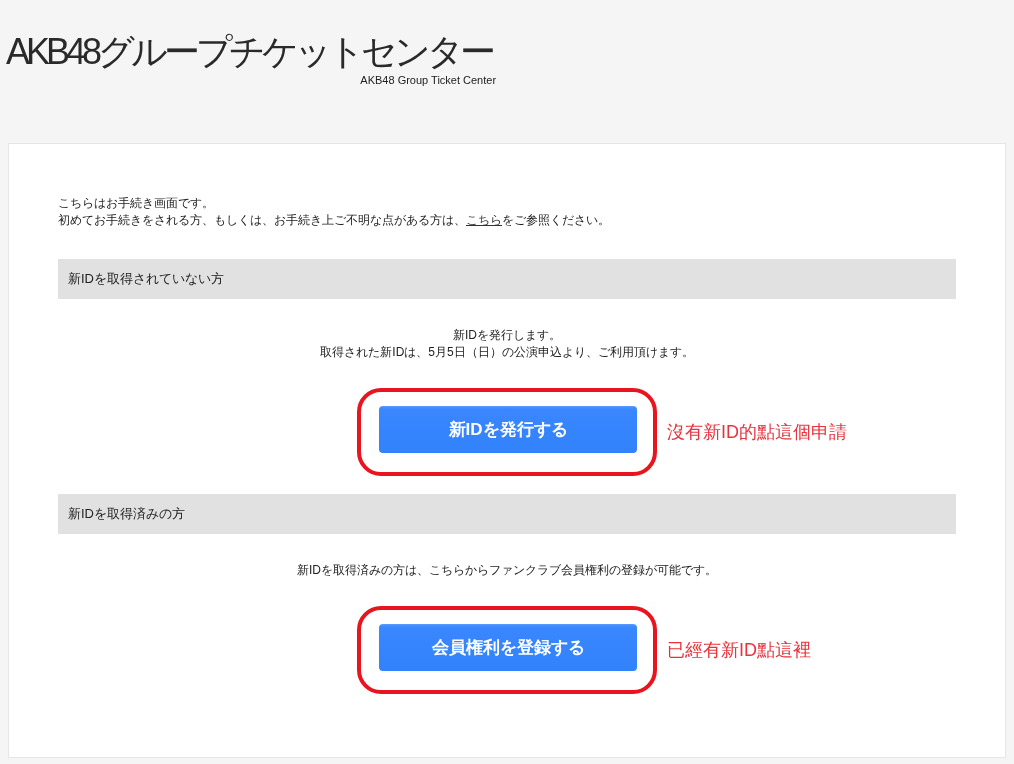 This screenshot has height=764, width=1014. What do you see at coordinates (507, 335) in the screenshot?
I see `section-description: 新IDを発行します。` at bounding box center [507, 335].